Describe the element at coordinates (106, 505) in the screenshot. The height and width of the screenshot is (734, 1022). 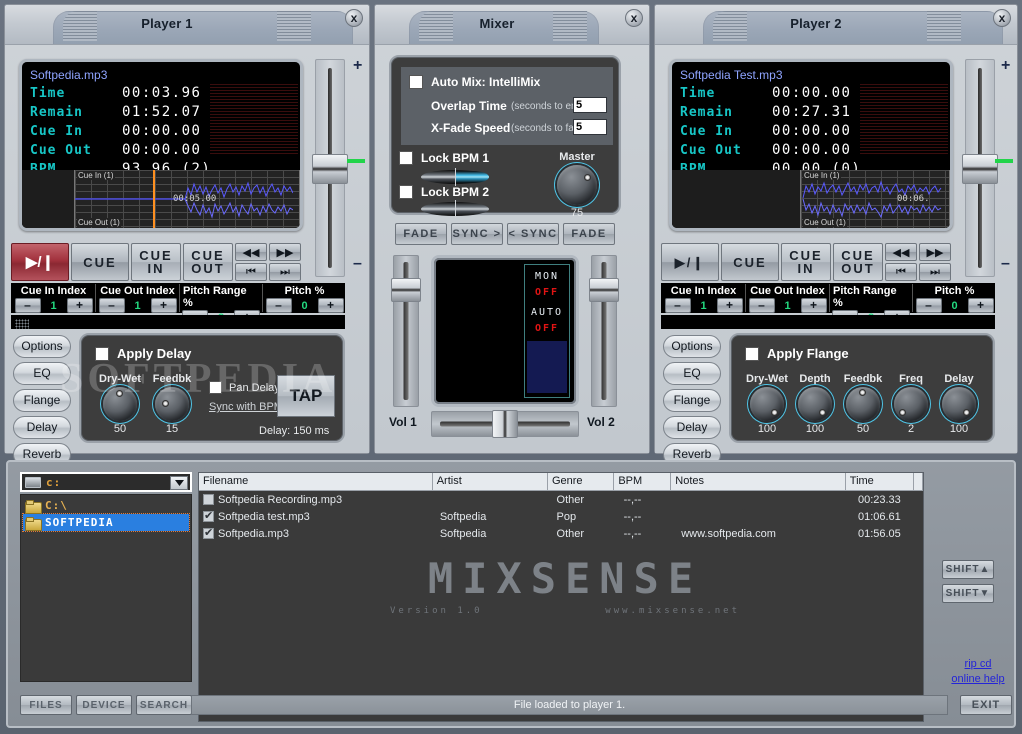
I see `tree-item-root: C:\` at that location.